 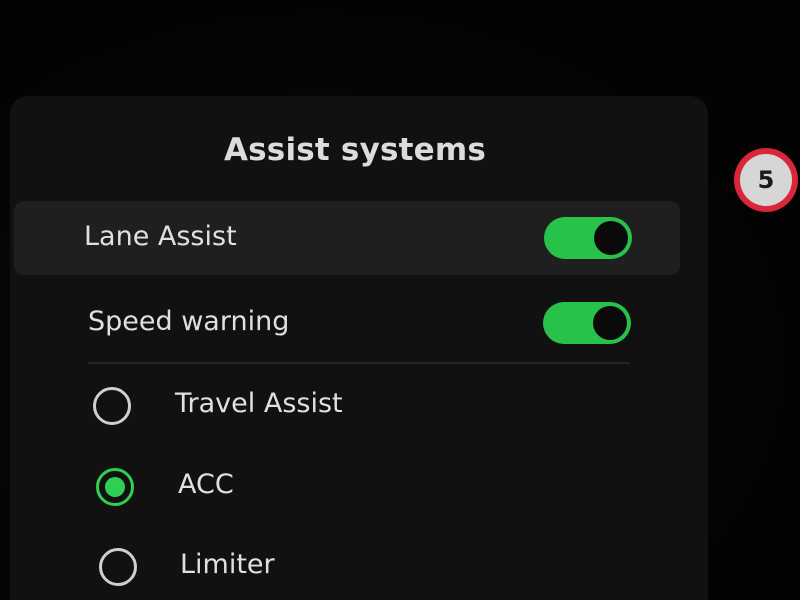 What do you see at coordinates (112, 406) in the screenshot?
I see `travel-assist-radio` at bounding box center [112, 406].